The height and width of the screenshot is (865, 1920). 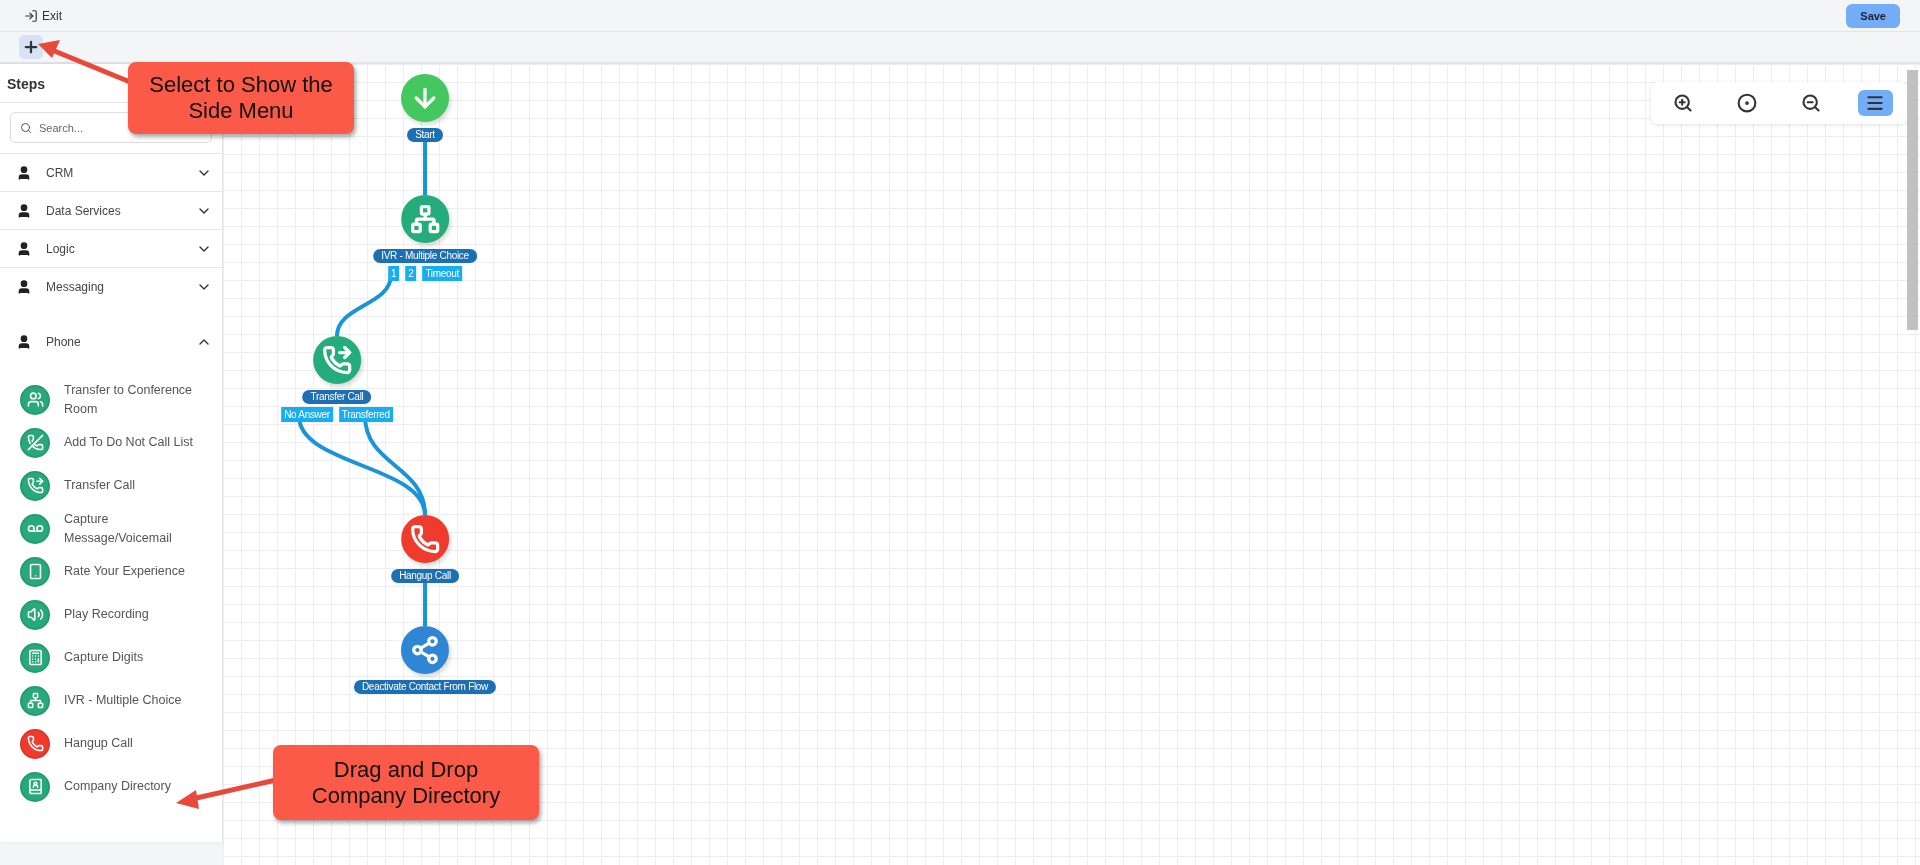 I want to click on address-book-icon, so click(x=35, y=786).